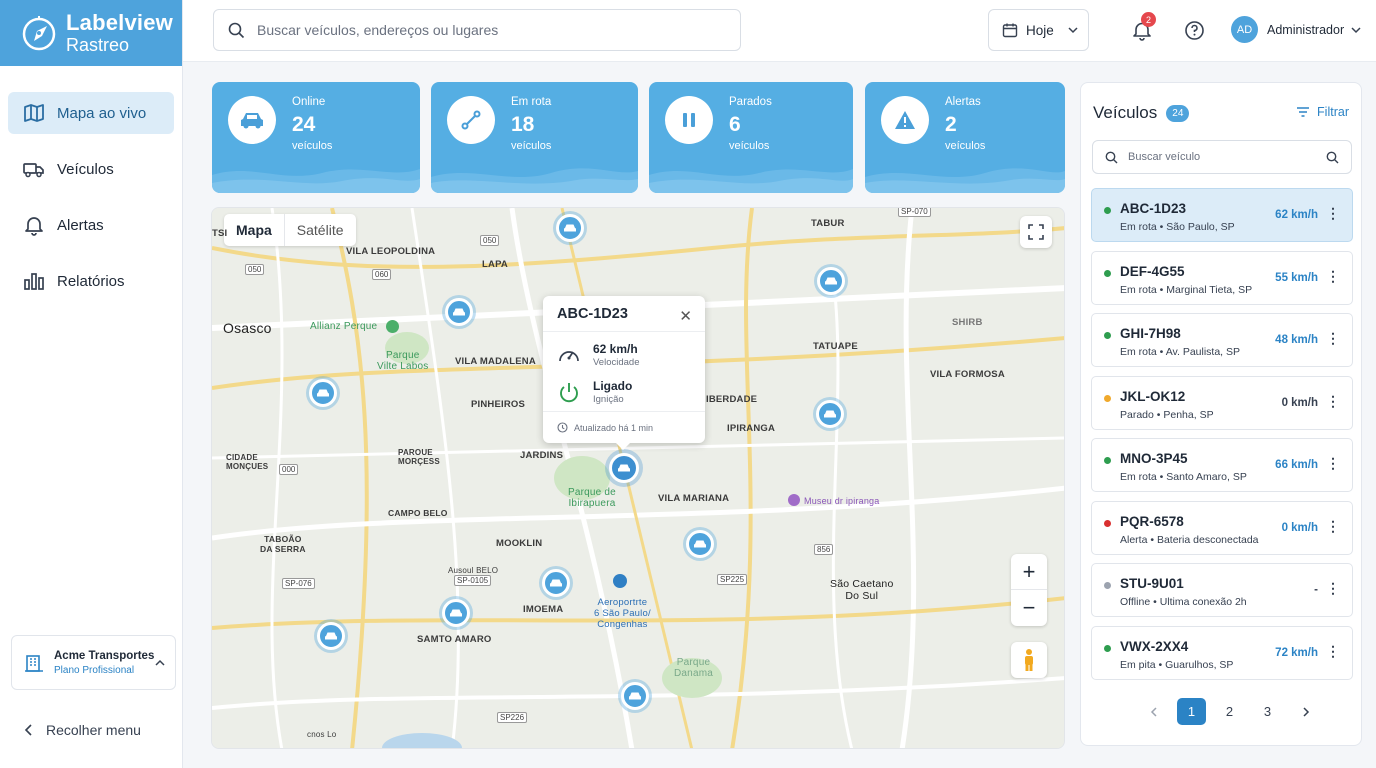 The height and width of the screenshot is (768, 1376). What do you see at coordinates (236, 30) in the screenshot?
I see `search-icon` at bounding box center [236, 30].